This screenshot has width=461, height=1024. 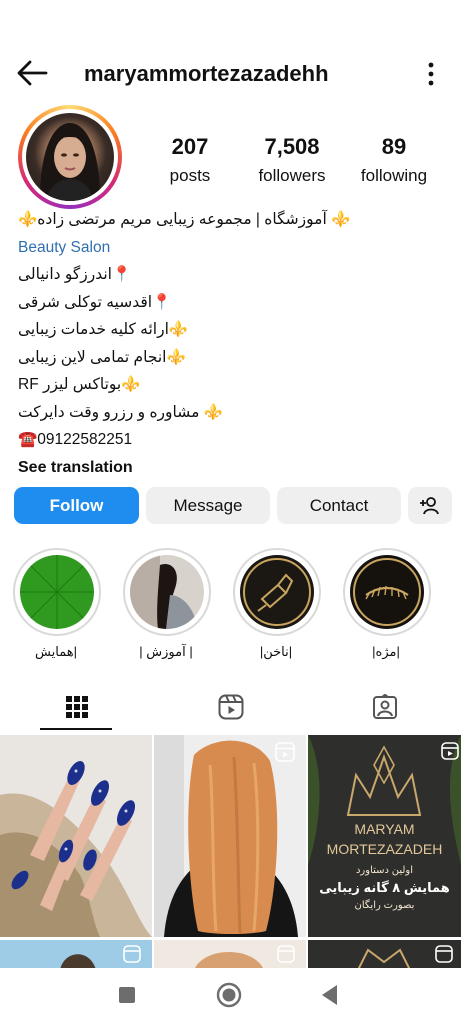 What do you see at coordinates (384, 839) in the screenshot?
I see `poster-name: MARYAM MORTEZAZADEH` at bounding box center [384, 839].